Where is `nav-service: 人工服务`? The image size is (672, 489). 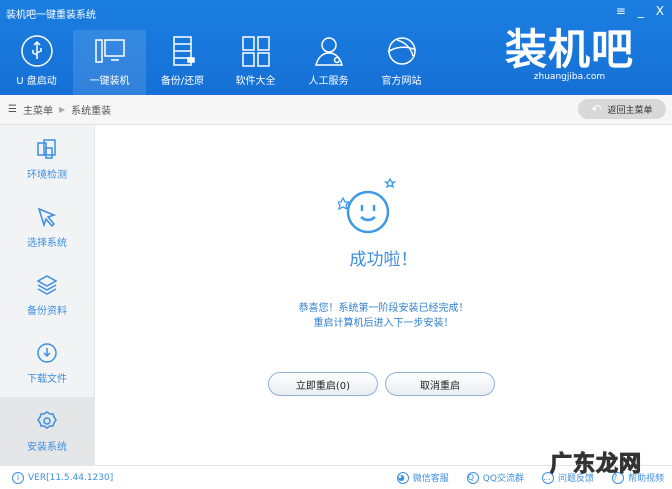 nav-service: 人工服务 is located at coordinates (328, 62).